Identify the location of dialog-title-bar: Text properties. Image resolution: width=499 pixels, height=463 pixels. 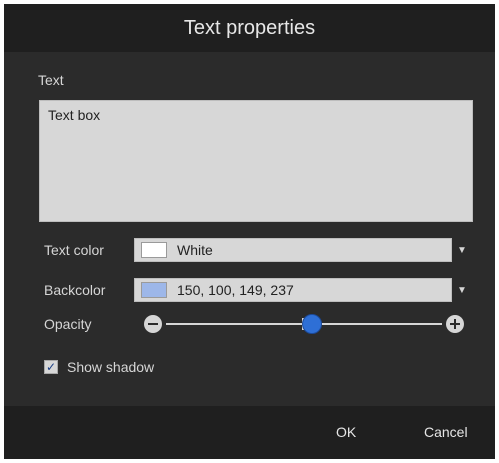
(249, 28).